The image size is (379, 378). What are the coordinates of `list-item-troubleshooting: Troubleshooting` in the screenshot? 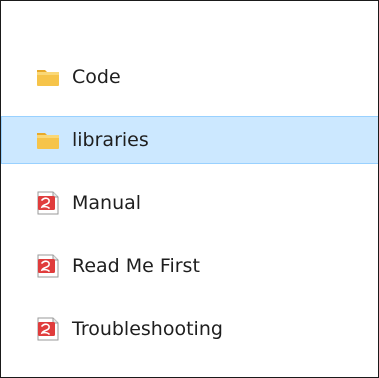 It's located at (189, 329).